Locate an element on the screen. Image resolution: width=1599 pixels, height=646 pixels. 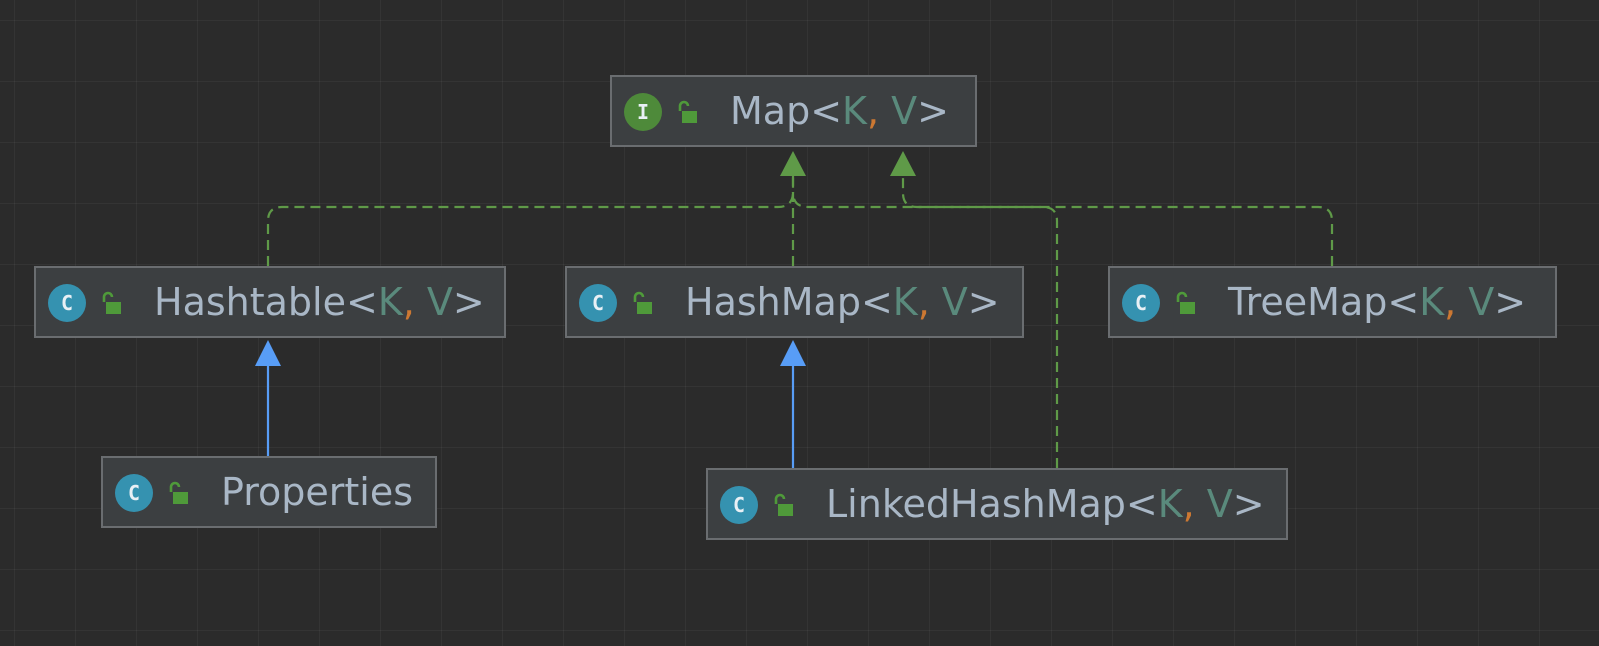
edge-treemap-implements-map is located at coordinates (1117, 221).